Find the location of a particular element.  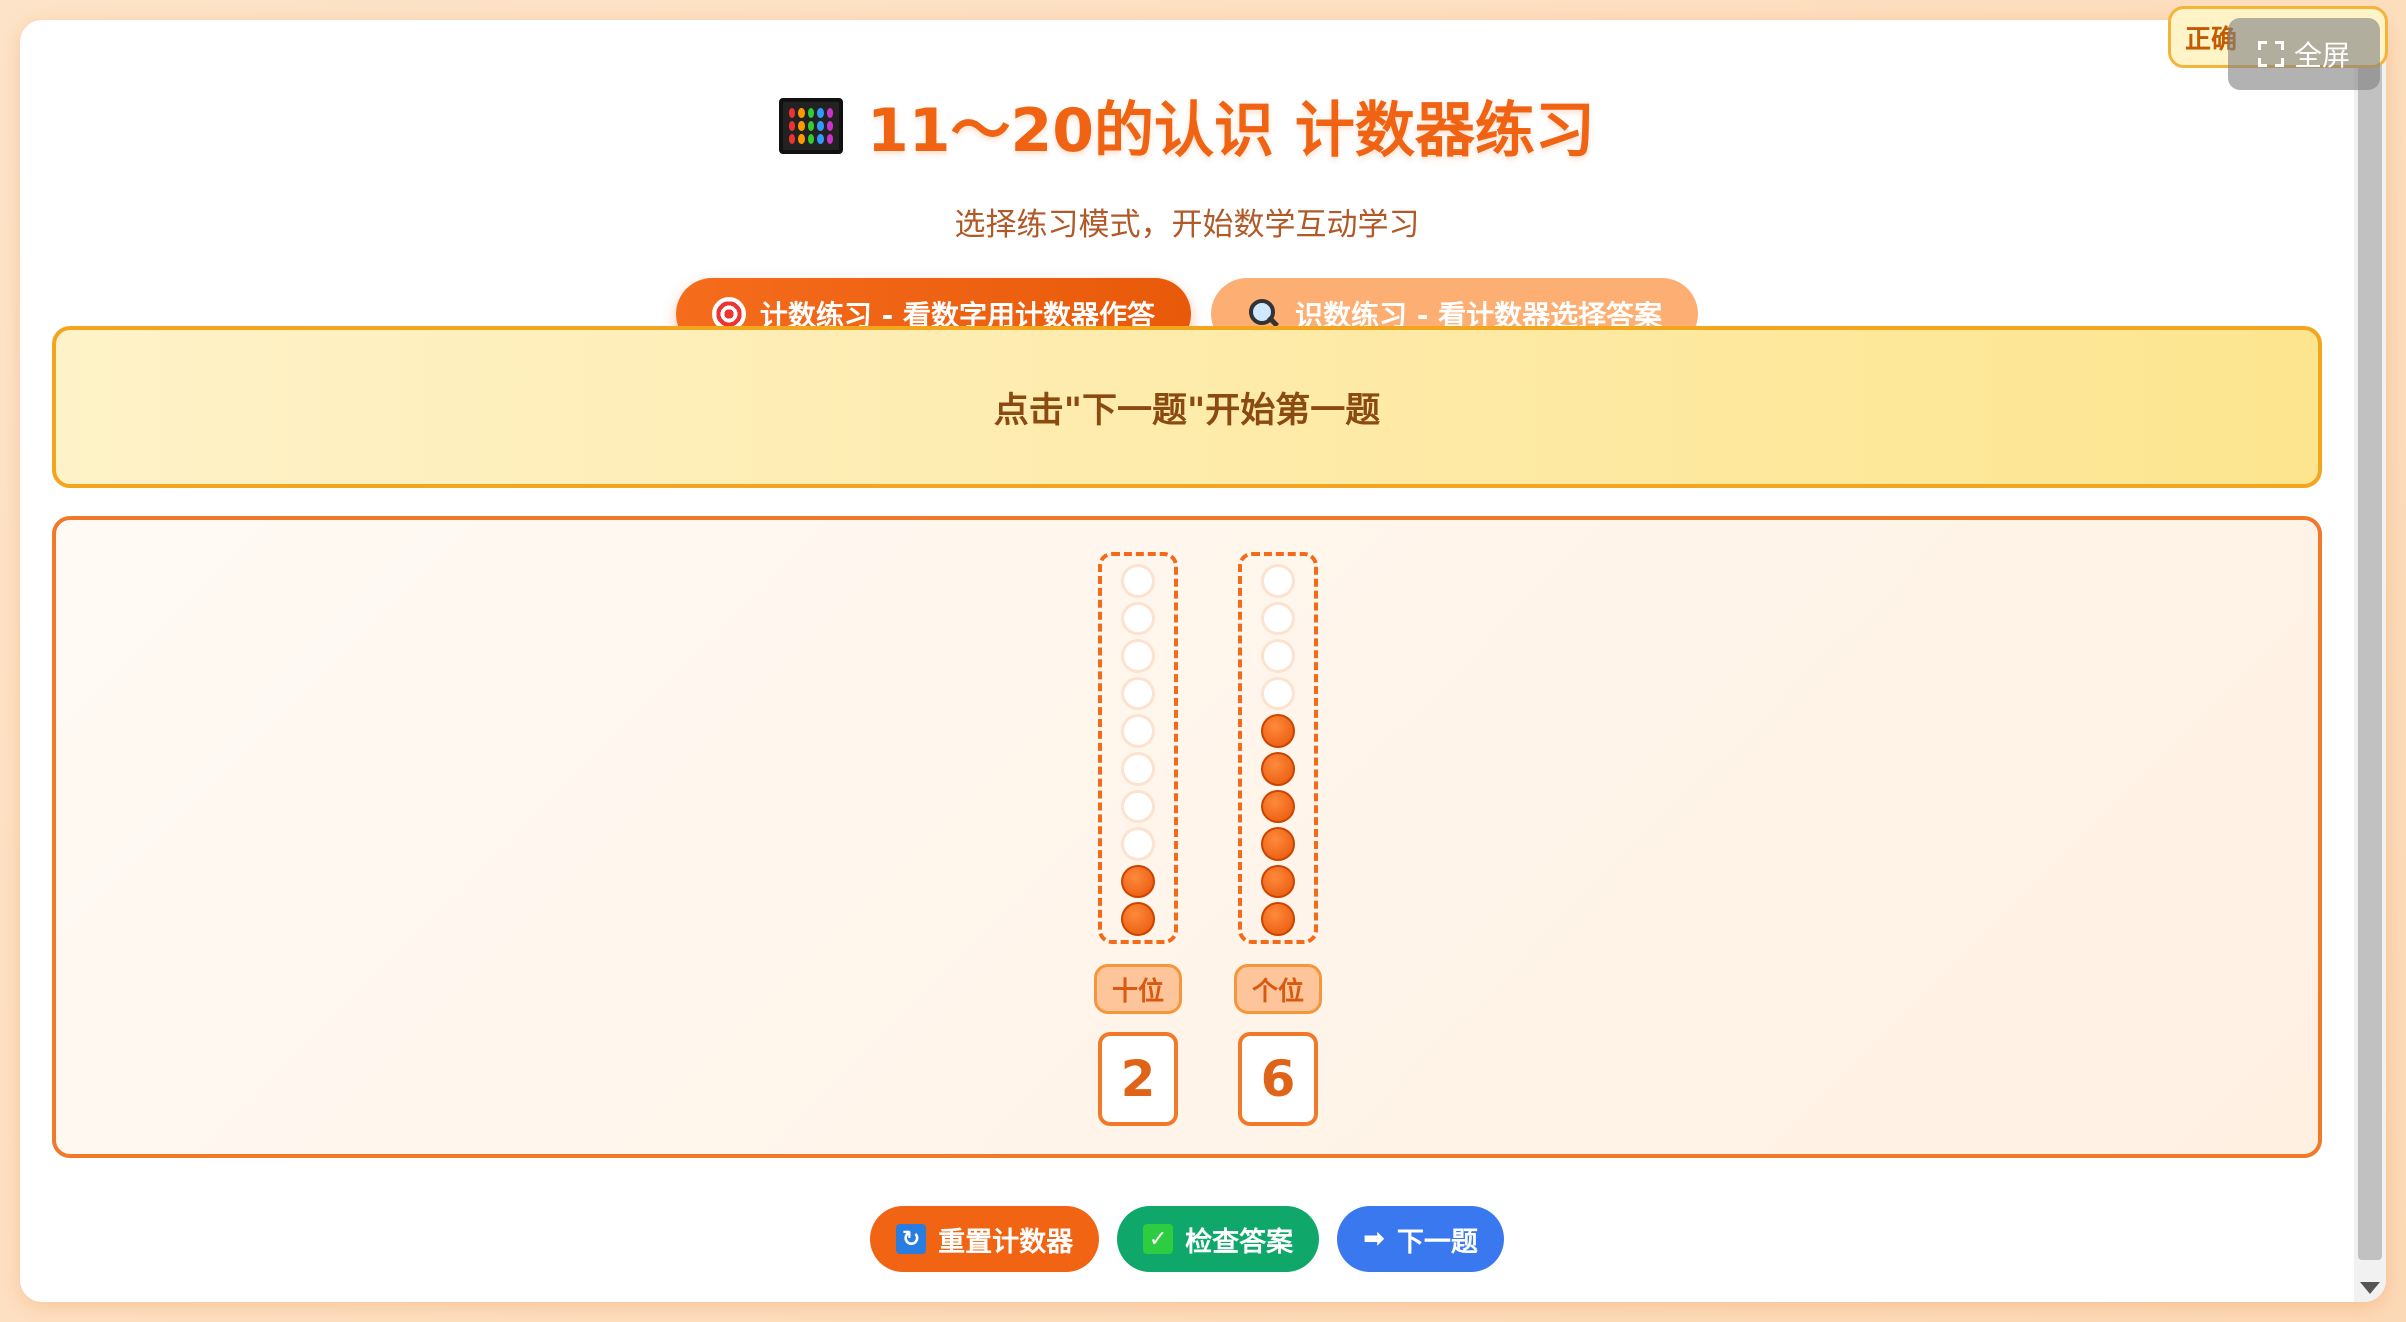

fullscreen-label: 全屏 is located at coordinates (2321, 55).